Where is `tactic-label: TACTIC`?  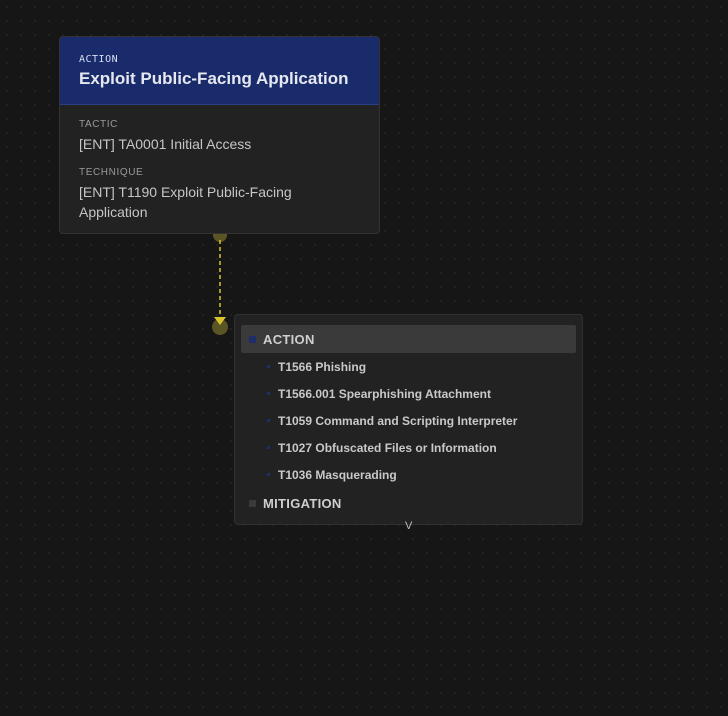
tactic-label: TACTIC is located at coordinates (98, 124).